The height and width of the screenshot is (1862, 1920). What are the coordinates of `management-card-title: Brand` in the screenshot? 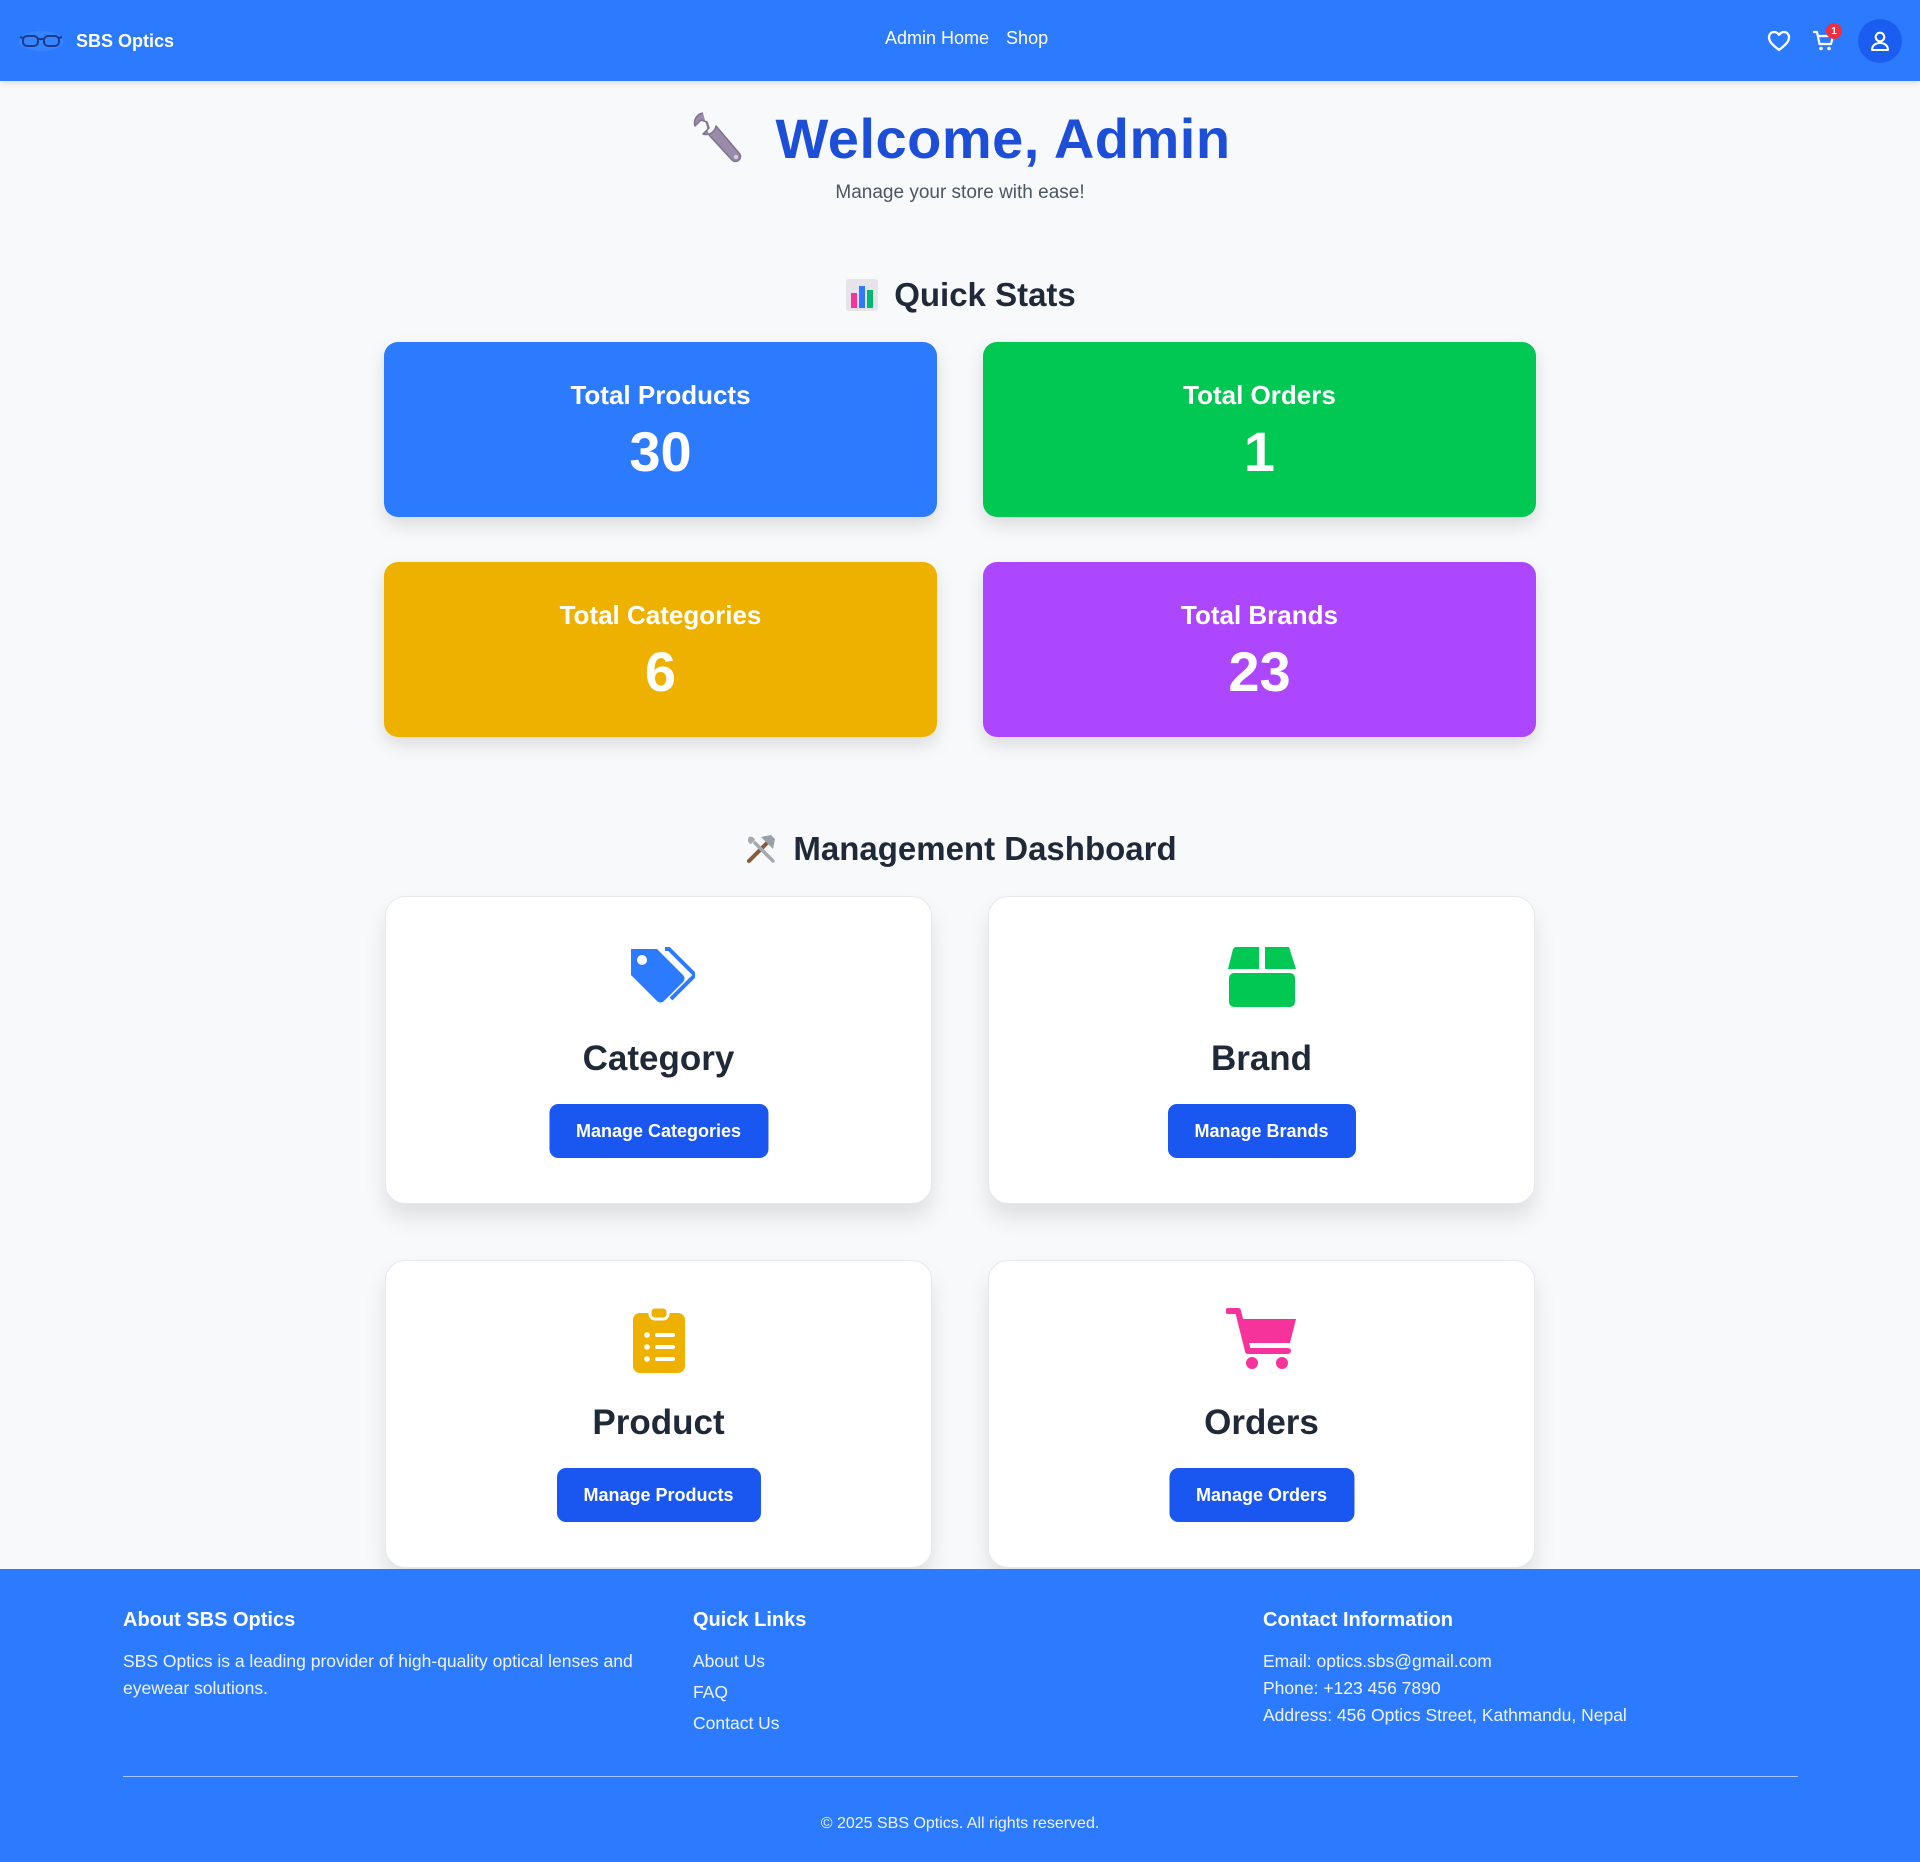 It's located at (1261, 1058).